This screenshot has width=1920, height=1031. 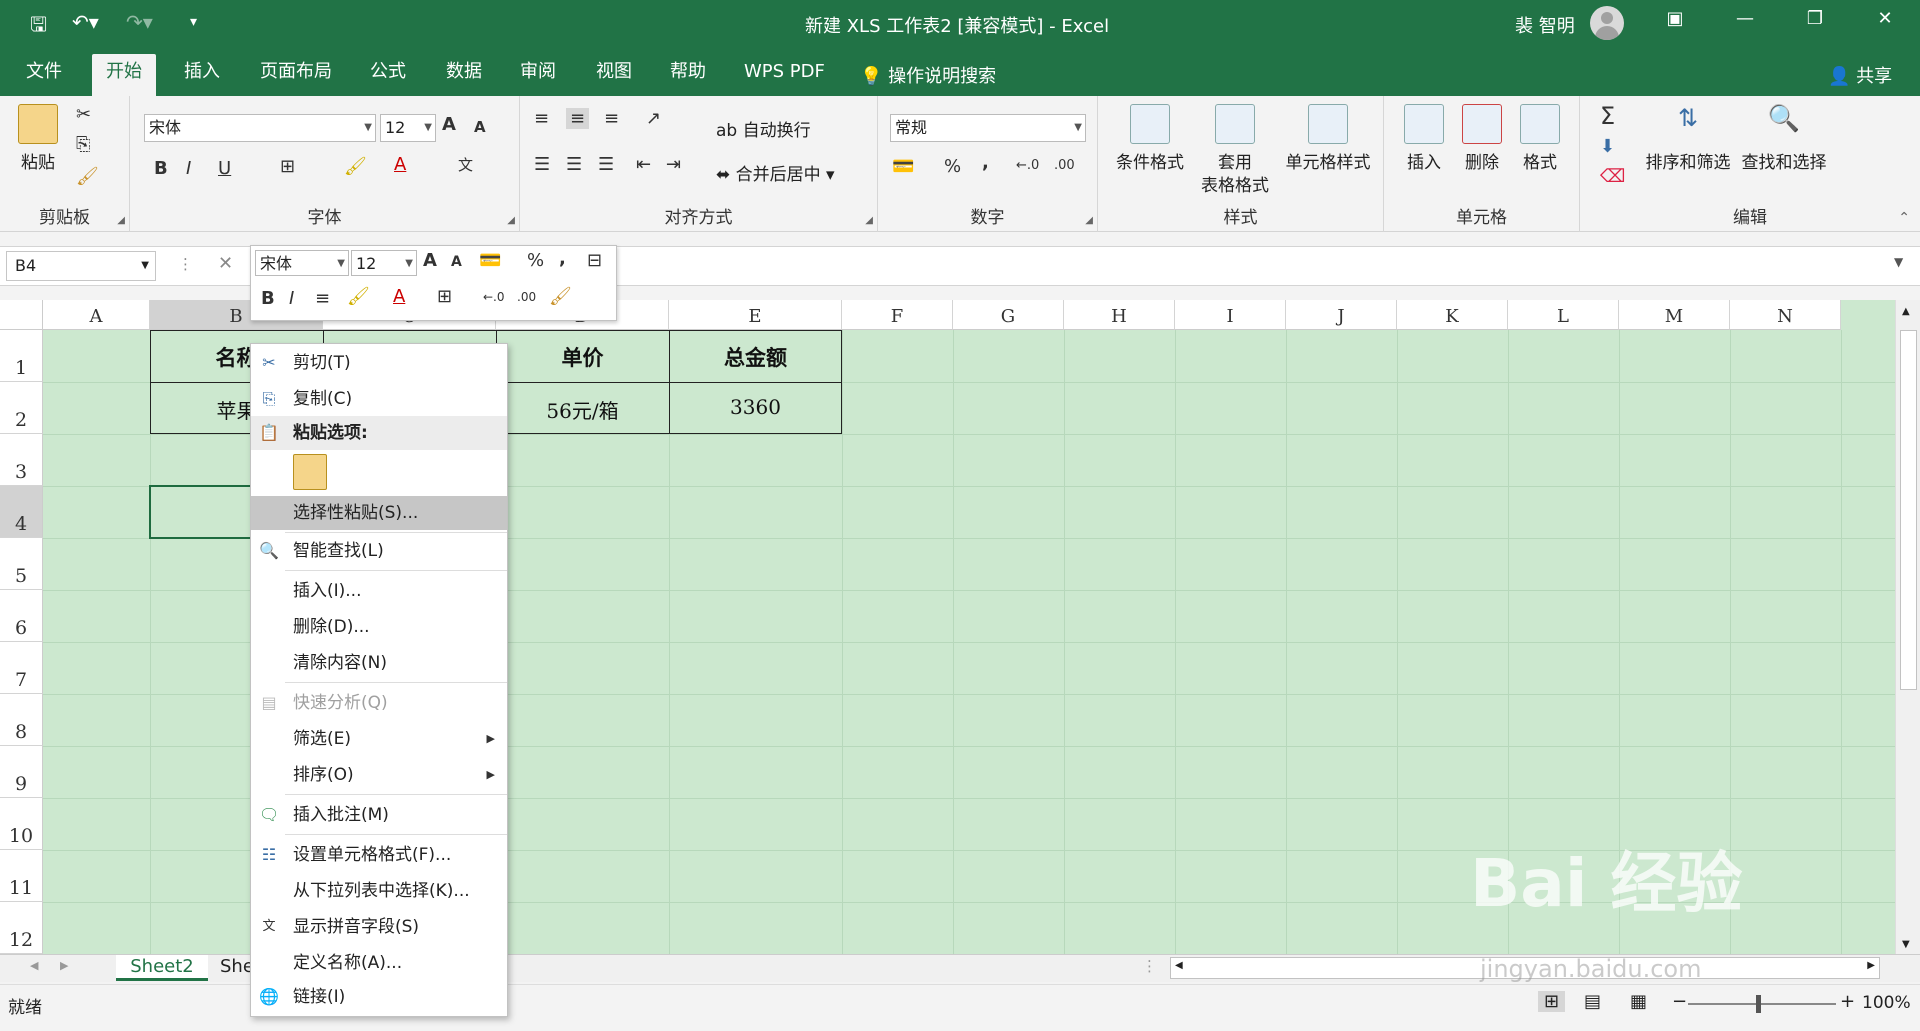 I want to click on column-header: G, so click(x=1008, y=315).